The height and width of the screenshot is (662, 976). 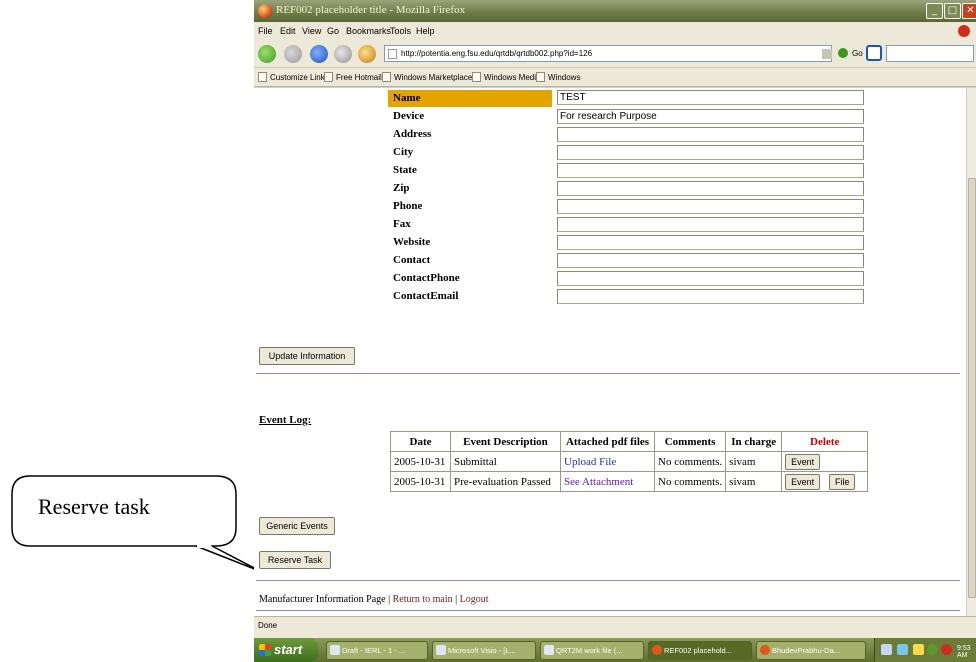 What do you see at coordinates (946, 649) in the screenshot?
I see `tray-alert-icon` at bounding box center [946, 649].